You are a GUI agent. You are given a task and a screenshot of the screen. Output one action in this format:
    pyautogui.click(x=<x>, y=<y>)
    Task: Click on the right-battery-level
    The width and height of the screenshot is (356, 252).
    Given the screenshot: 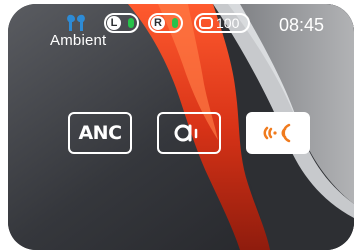 What is the action you would take?
    pyautogui.click(x=175, y=23)
    